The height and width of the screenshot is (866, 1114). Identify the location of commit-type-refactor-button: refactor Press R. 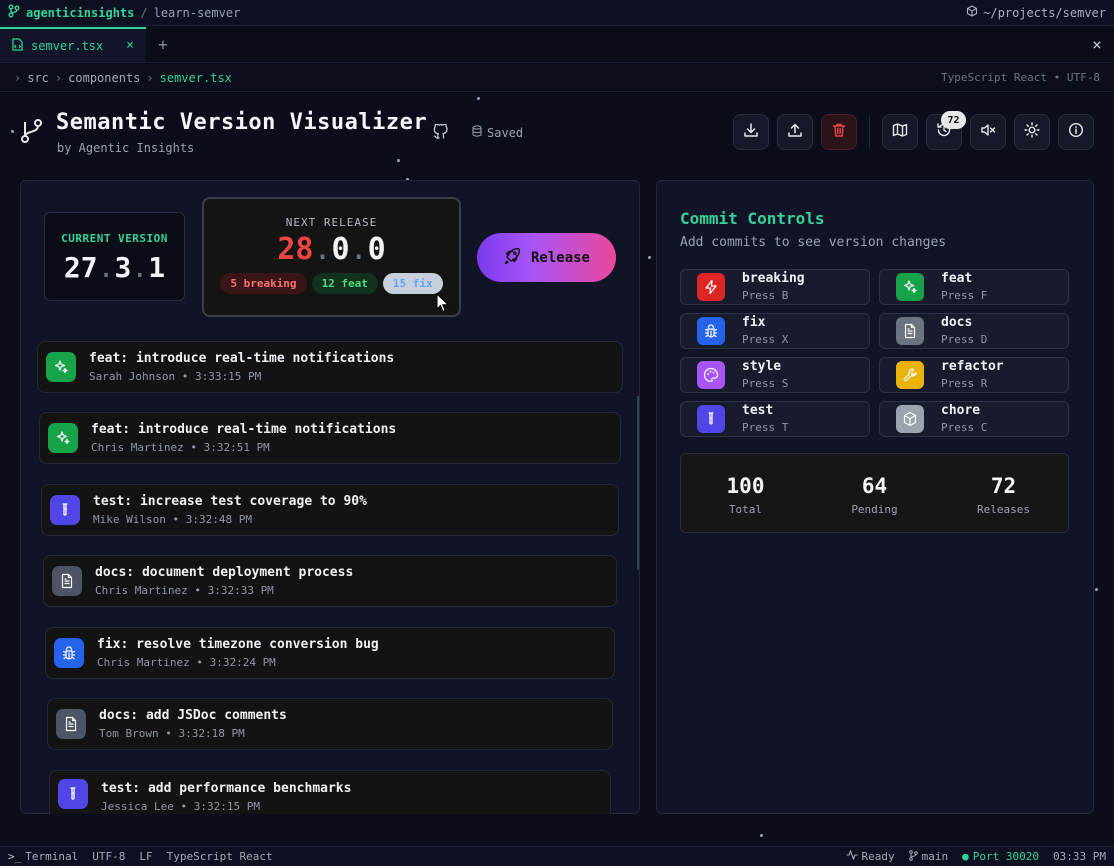
(974, 375).